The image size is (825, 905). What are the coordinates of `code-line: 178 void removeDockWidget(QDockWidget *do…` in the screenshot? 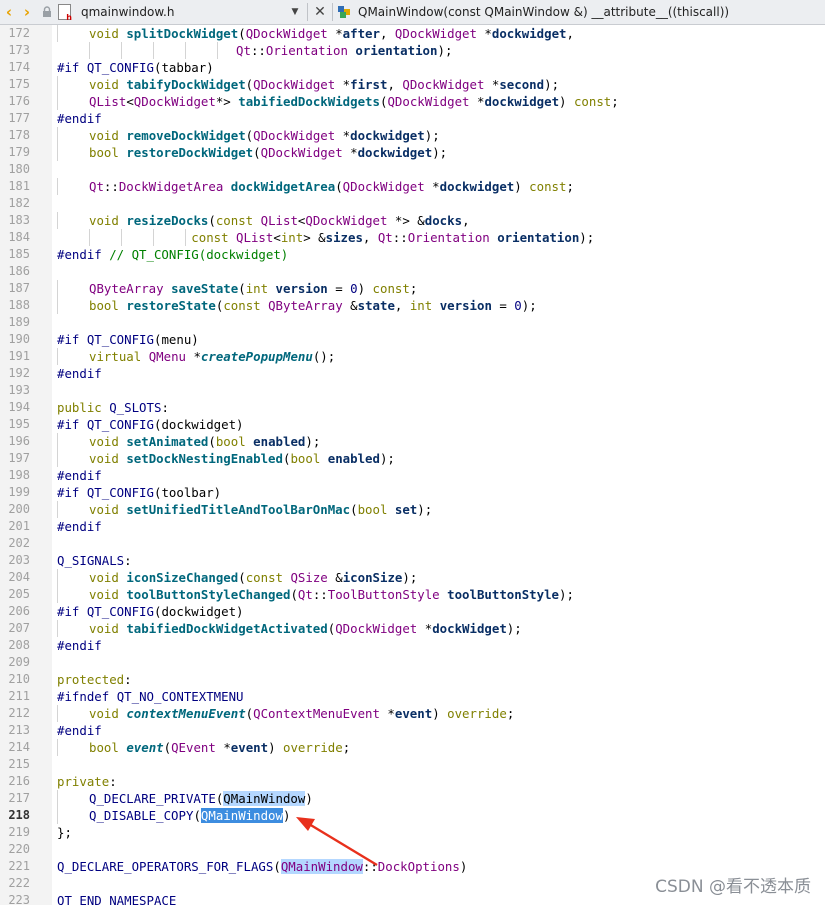 It's located at (412, 135).